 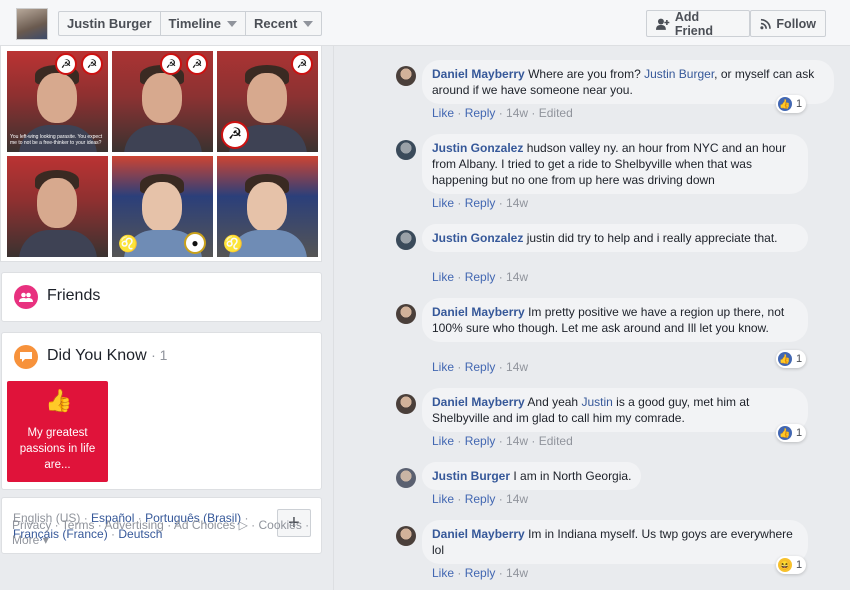 What do you see at coordinates (45, 540) in the screenshot?
I see `chevron-down-icon: ▾` at bounding box center [45, 540].